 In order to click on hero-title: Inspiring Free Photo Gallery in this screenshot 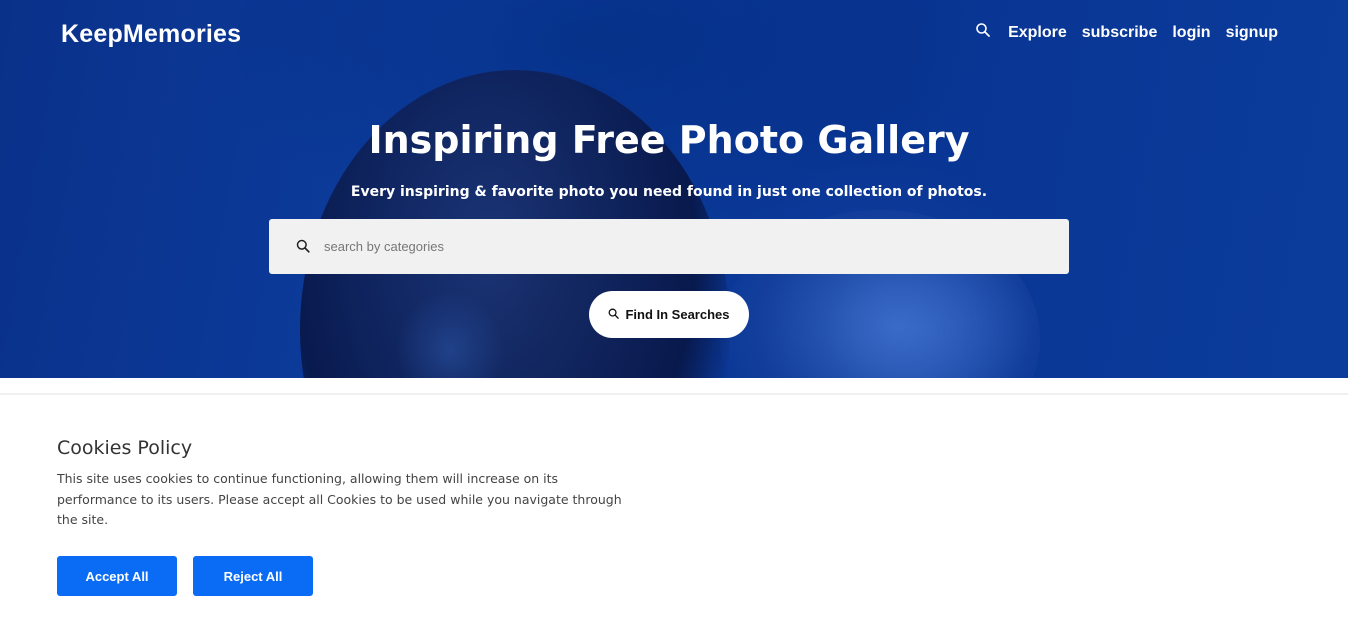, I will do `click(669, 140)`.